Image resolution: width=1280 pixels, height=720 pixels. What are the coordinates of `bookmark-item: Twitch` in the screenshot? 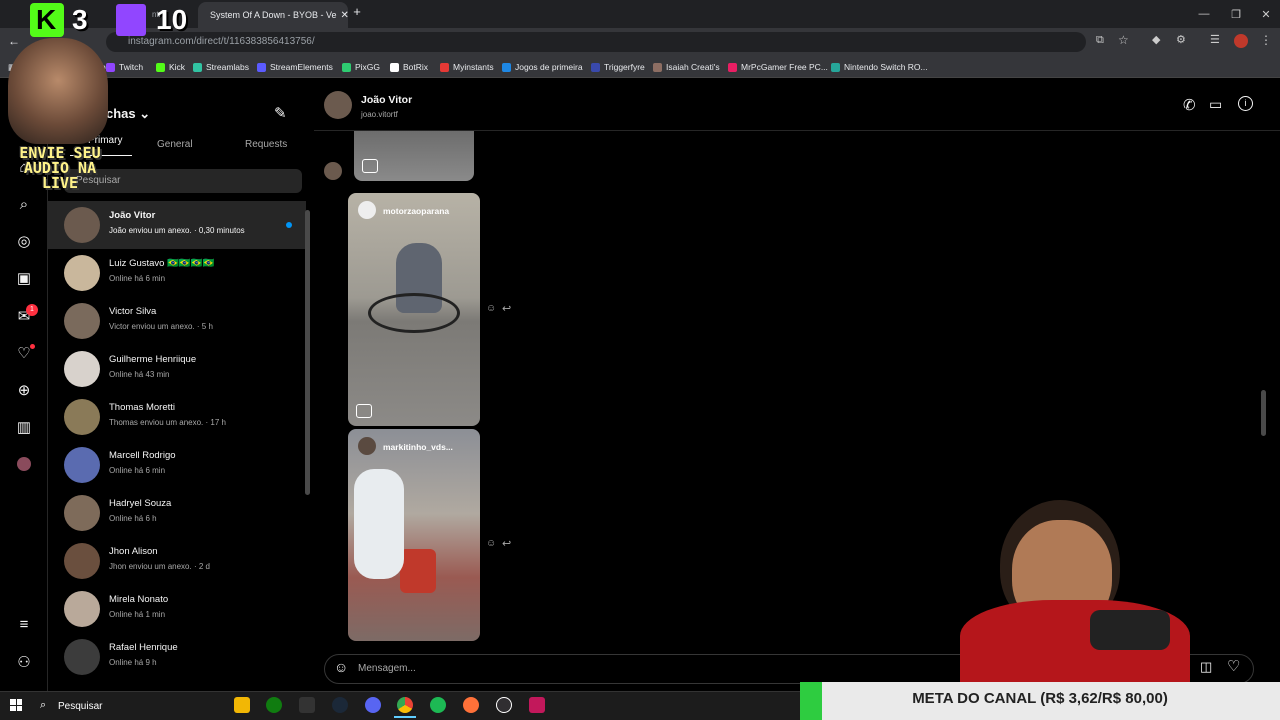 It's located at (124, 67).